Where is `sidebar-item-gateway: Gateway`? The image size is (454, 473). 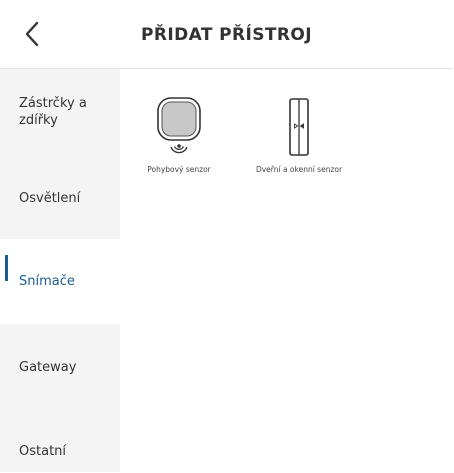
sidebar-item-gateway: Gateway is located at coordinates (60, 367).